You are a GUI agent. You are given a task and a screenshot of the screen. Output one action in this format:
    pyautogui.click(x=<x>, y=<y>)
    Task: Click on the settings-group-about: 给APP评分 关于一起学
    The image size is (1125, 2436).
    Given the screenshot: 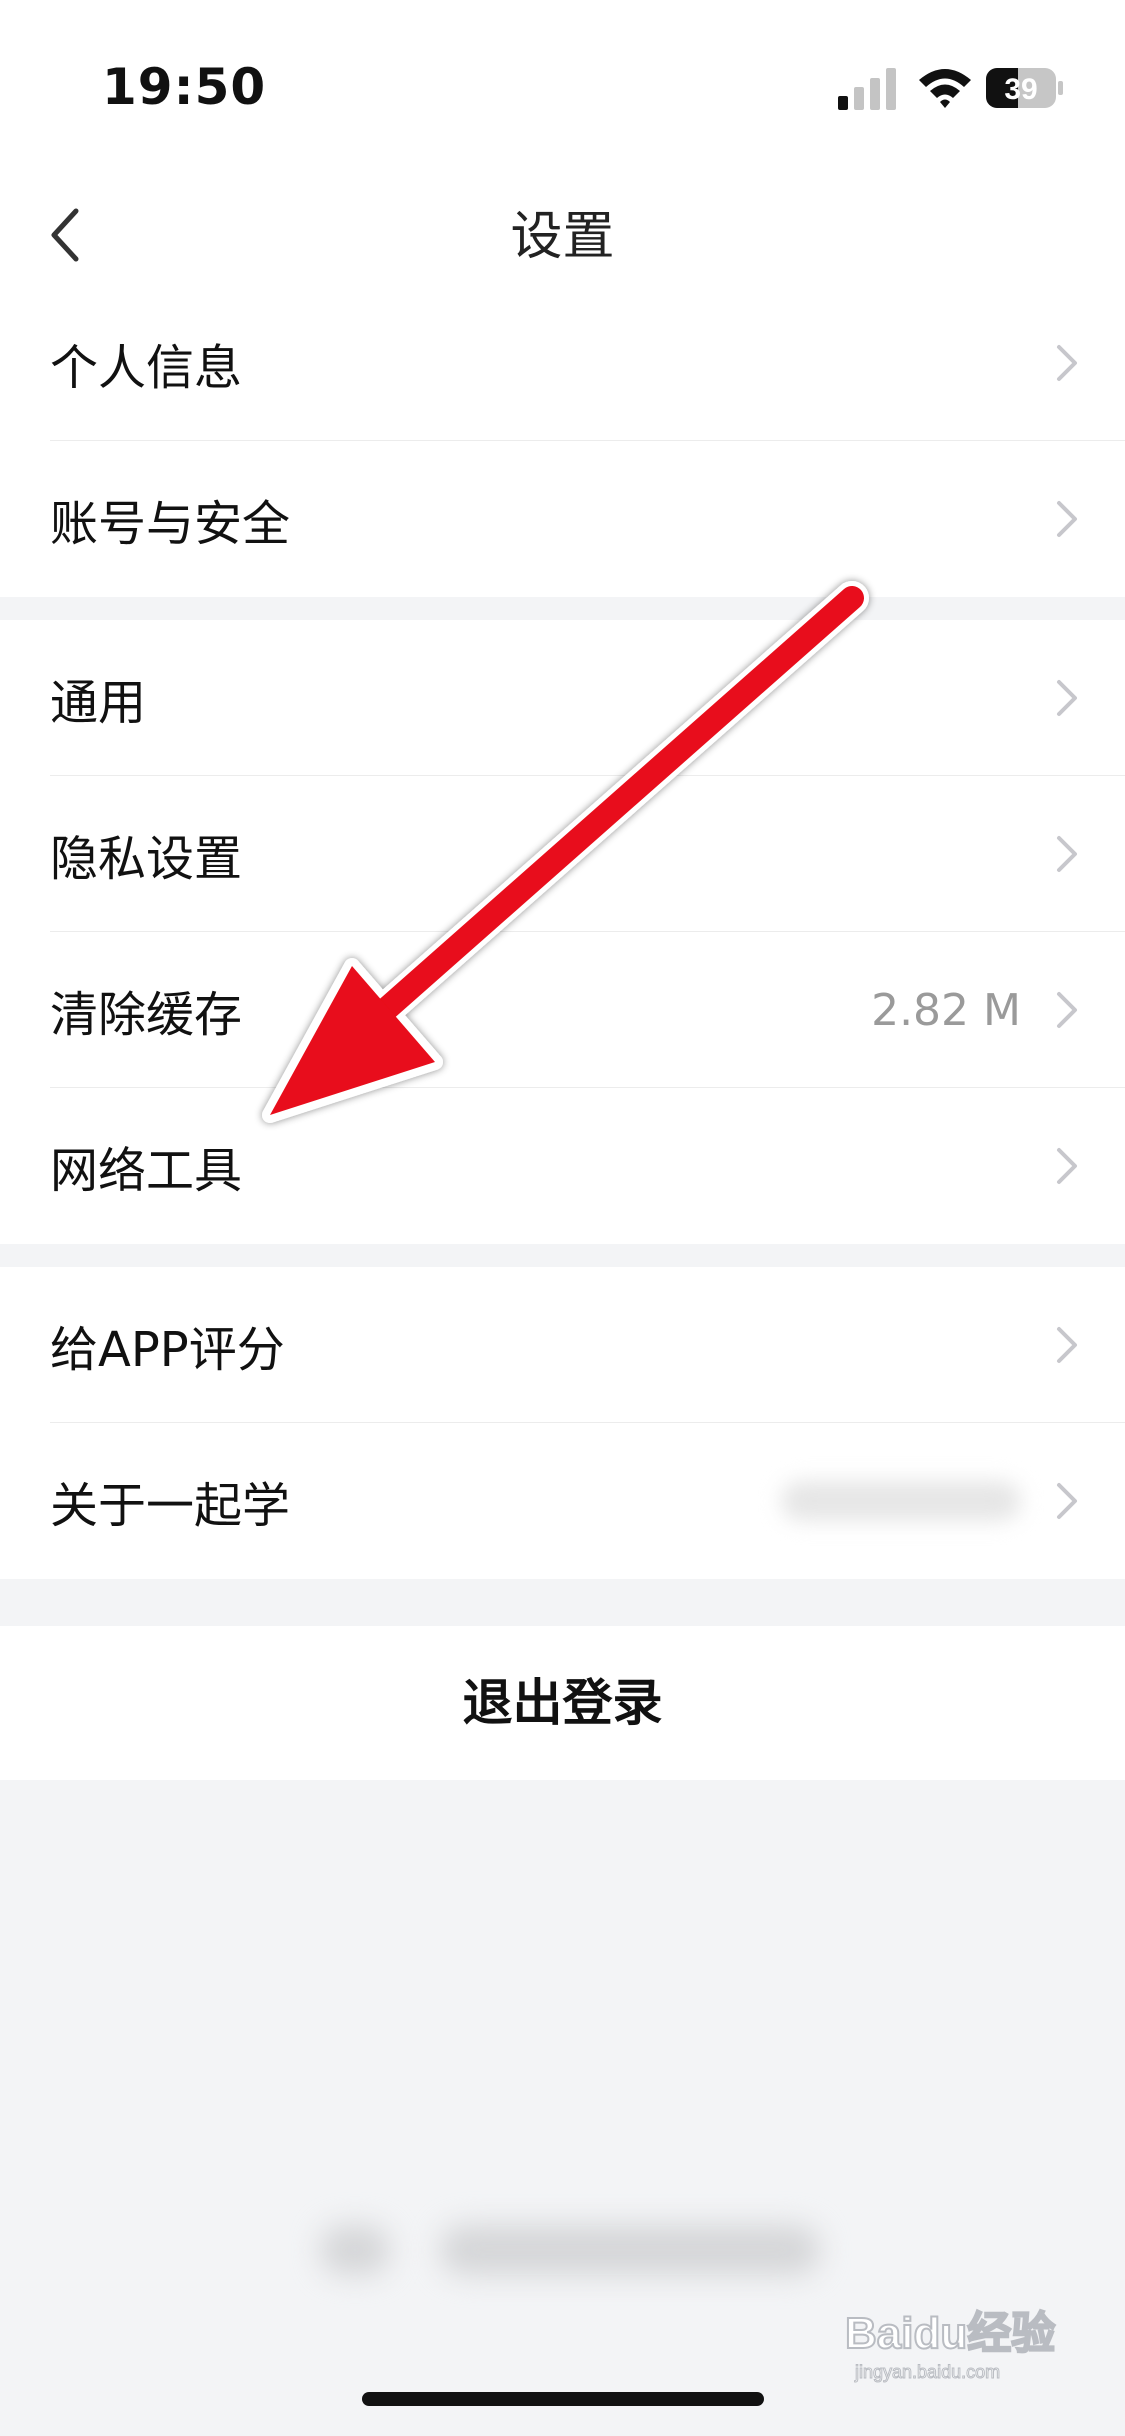 What is the action you would take?
    pyautogui.click(x=562, y=1423)
    